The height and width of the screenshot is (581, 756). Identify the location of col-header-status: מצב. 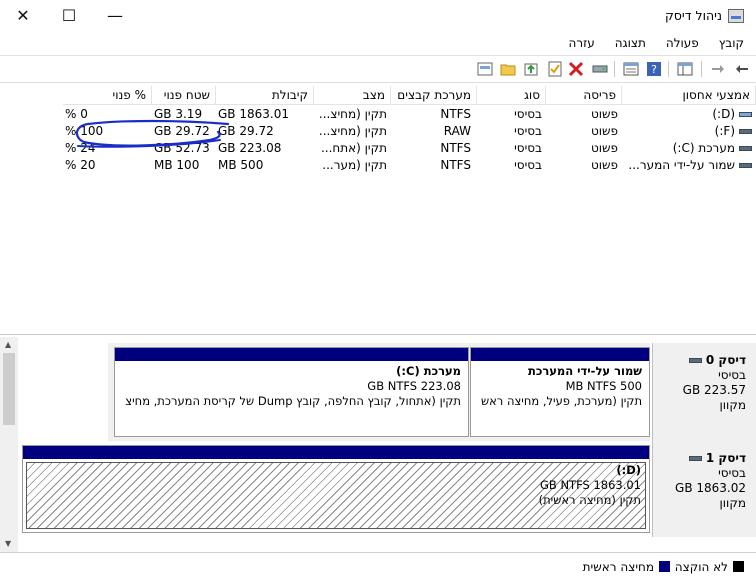
(352, 95).